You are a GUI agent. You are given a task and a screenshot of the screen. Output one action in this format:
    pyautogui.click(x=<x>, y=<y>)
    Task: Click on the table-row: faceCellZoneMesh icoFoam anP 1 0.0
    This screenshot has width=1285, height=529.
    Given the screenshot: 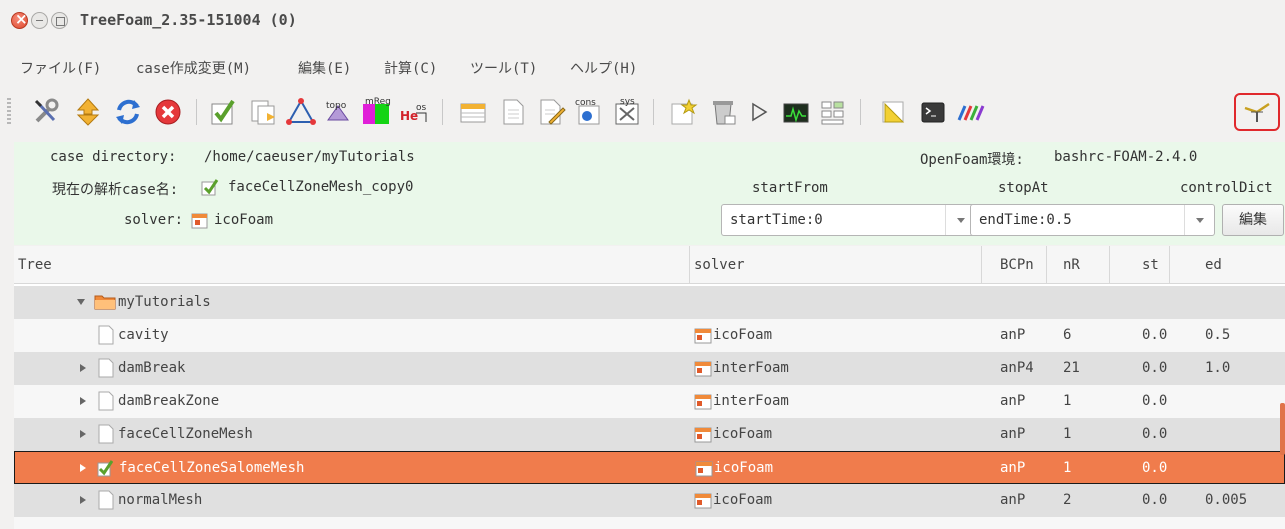 What is the action you would take?
    pyautogui.click(x=649, y=434)
    